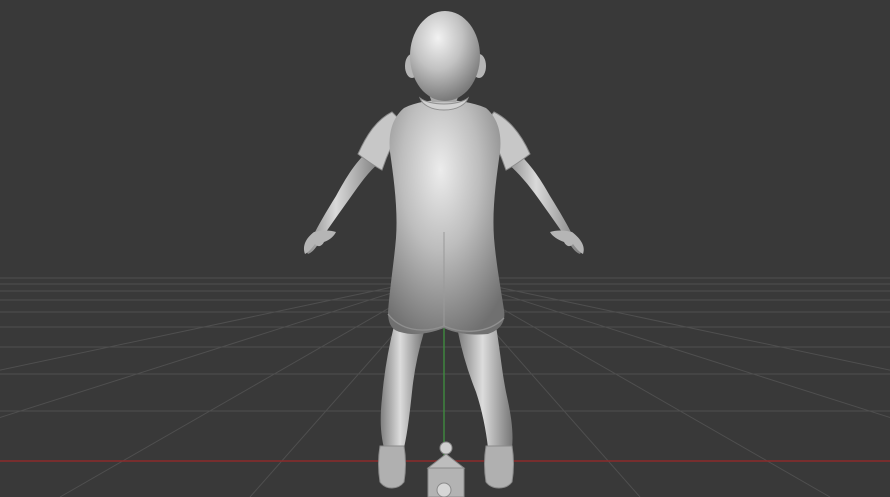 This screenshot has height=497, width=890. What do you see at coordinates (402, 387) in the screenshot?
I see `left-leg` at bounding box center [402, 387].